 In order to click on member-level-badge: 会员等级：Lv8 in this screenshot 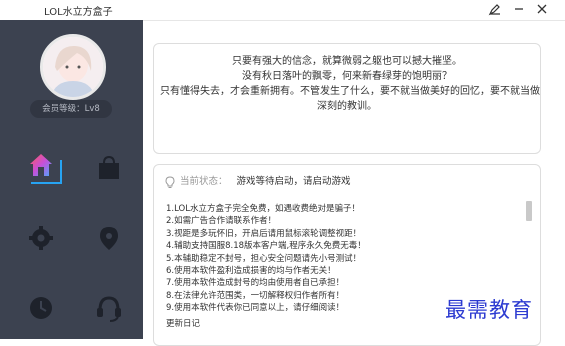, I will do `click(71, 109)`.